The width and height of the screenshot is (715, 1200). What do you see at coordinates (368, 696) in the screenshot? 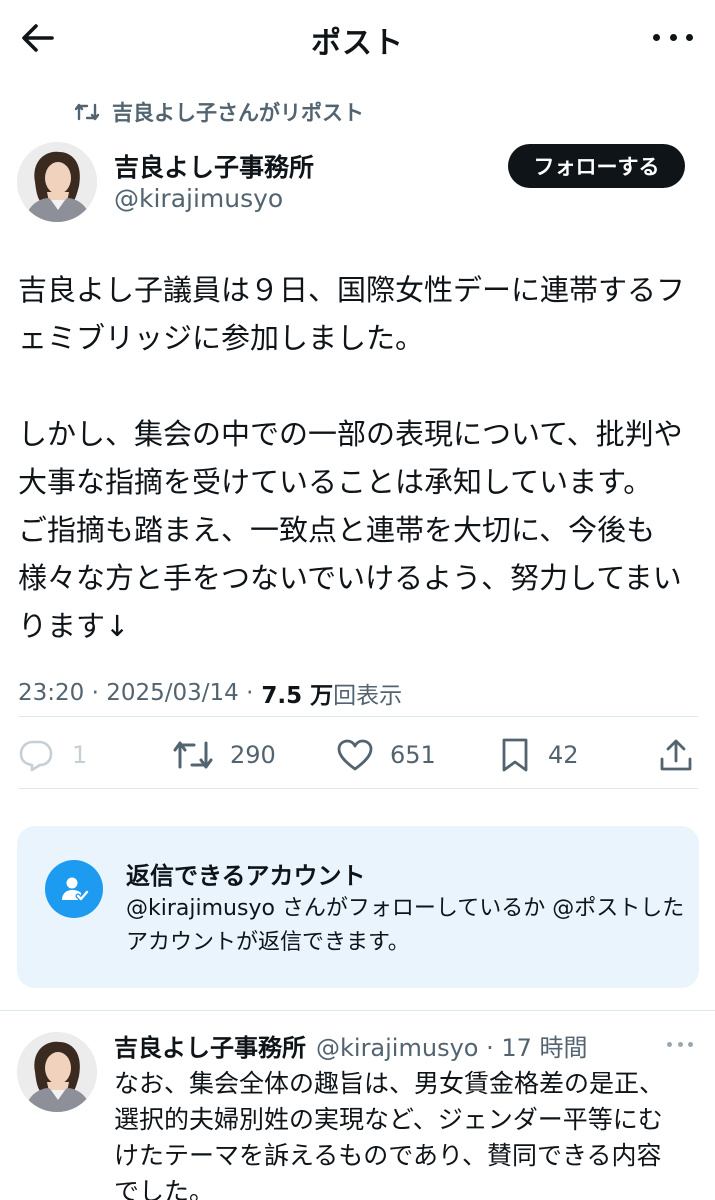
I see `view-count-label: 回表示` at bounding box center [368, 696].